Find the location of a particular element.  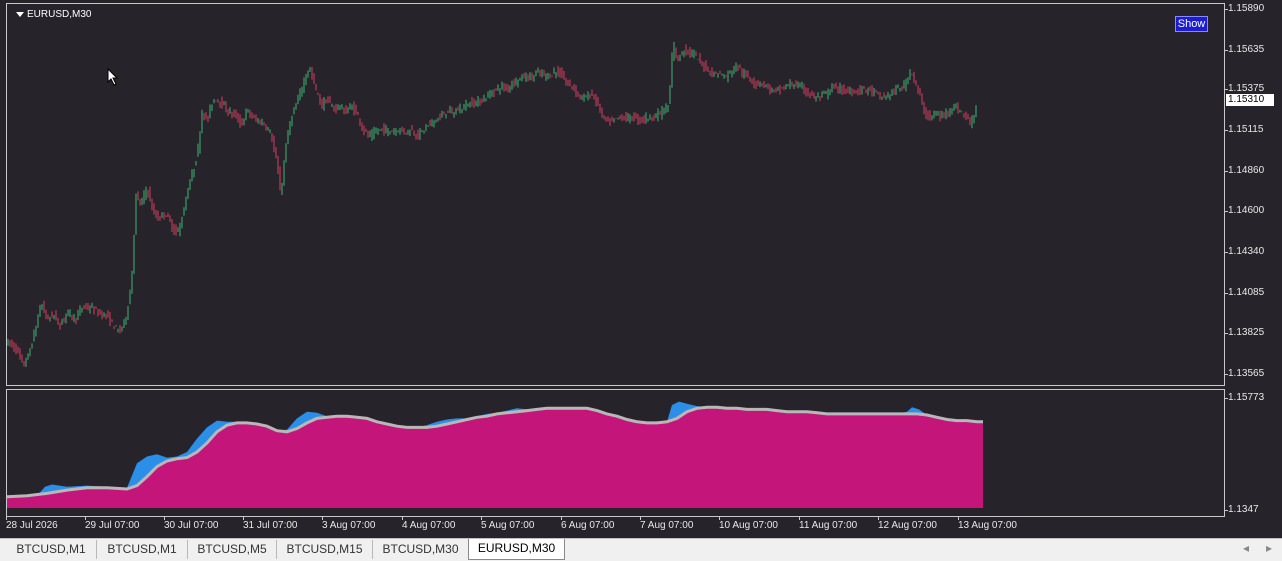

tab-btcusd-m5: BTCUSD,M5 is located at coordinates (232, 549).